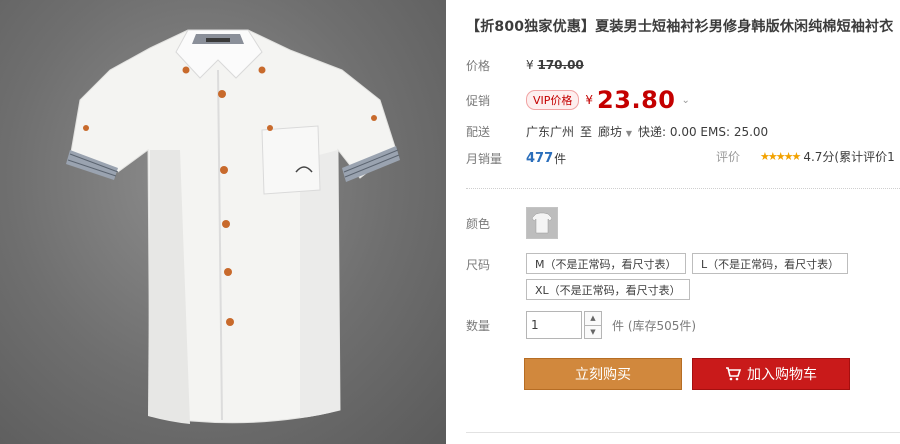 Image resolution: width=900 pixels, height=444 pixels. I want to click on size-option-m: M（不是正常码，看尺寸表）, so click(606, 263).